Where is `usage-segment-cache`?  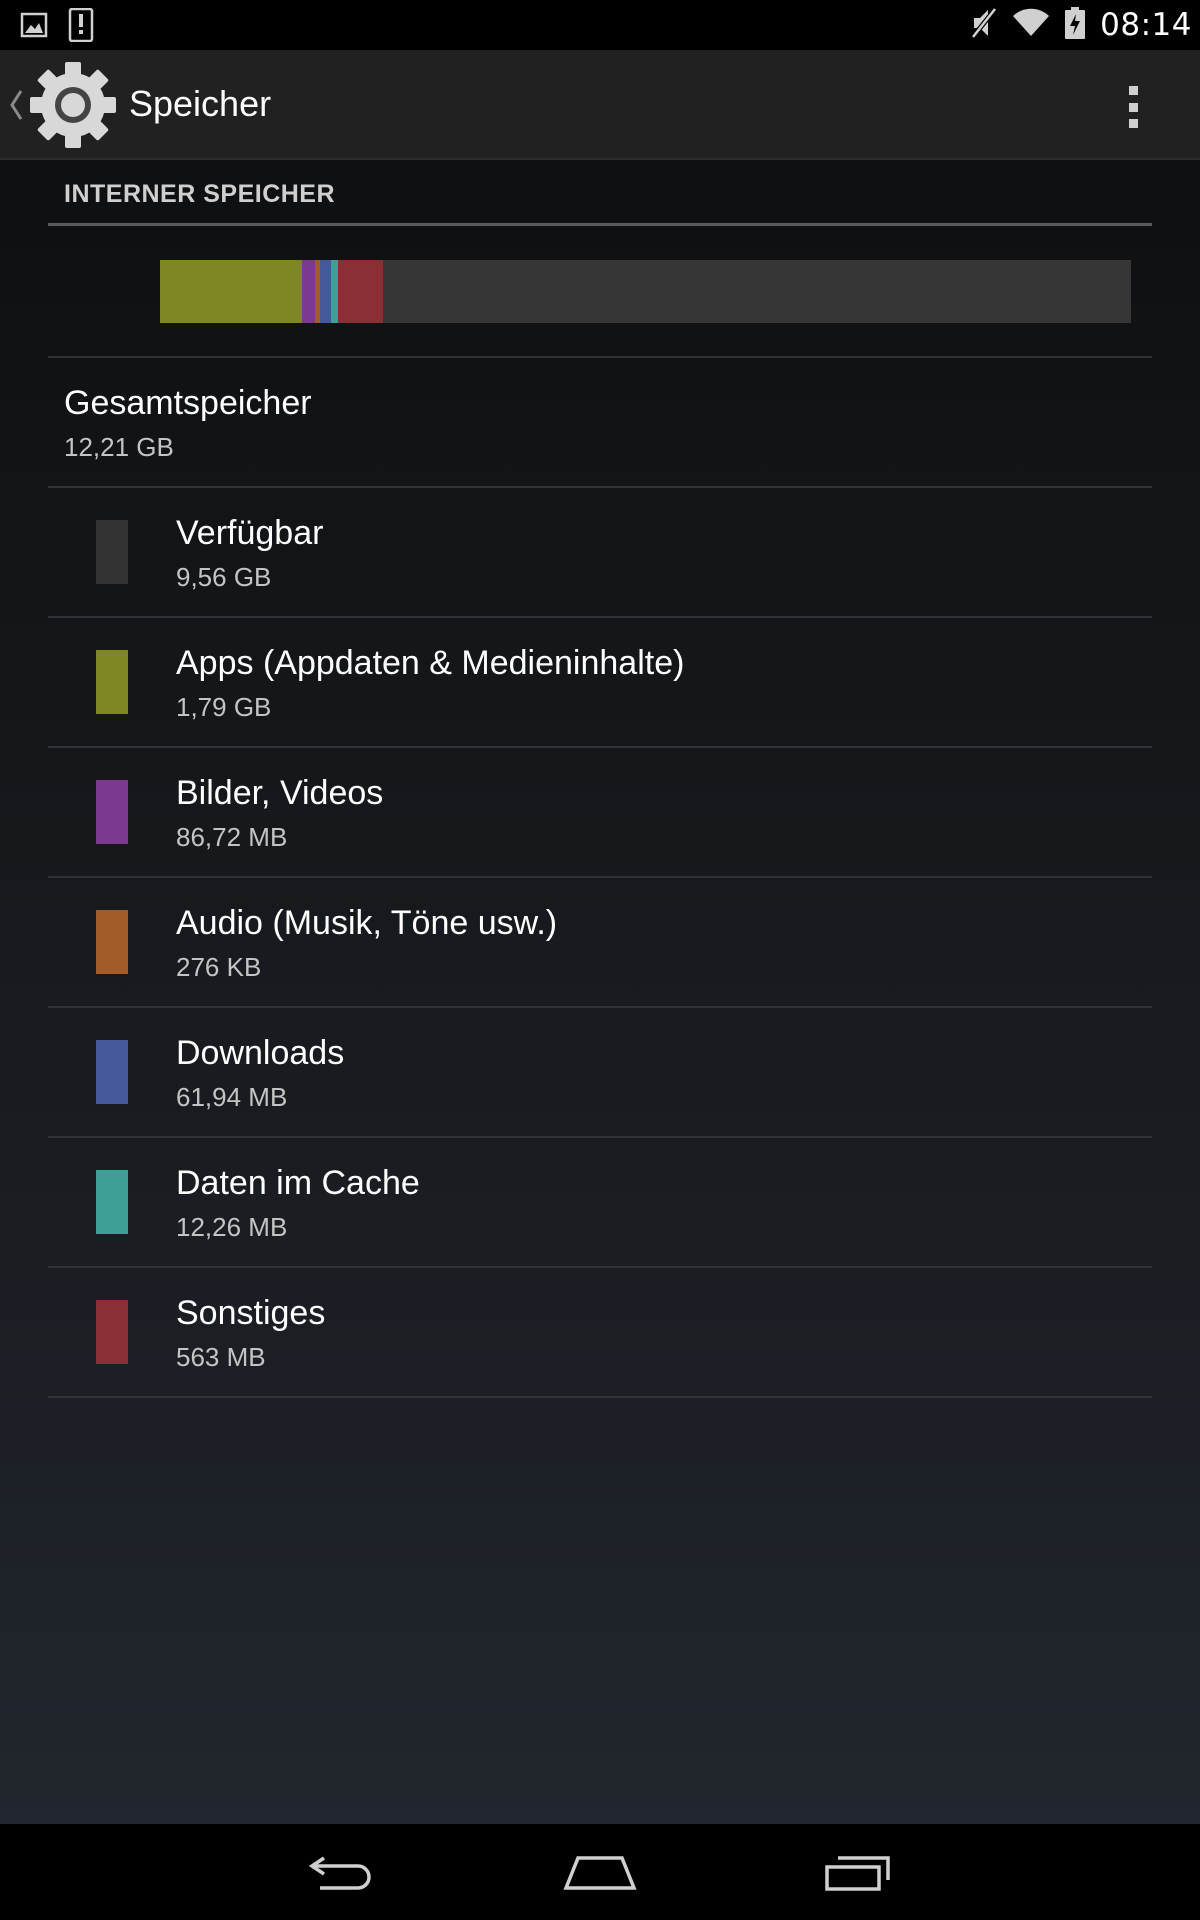
usage-segment-cache is located at coordinates (334, 291).